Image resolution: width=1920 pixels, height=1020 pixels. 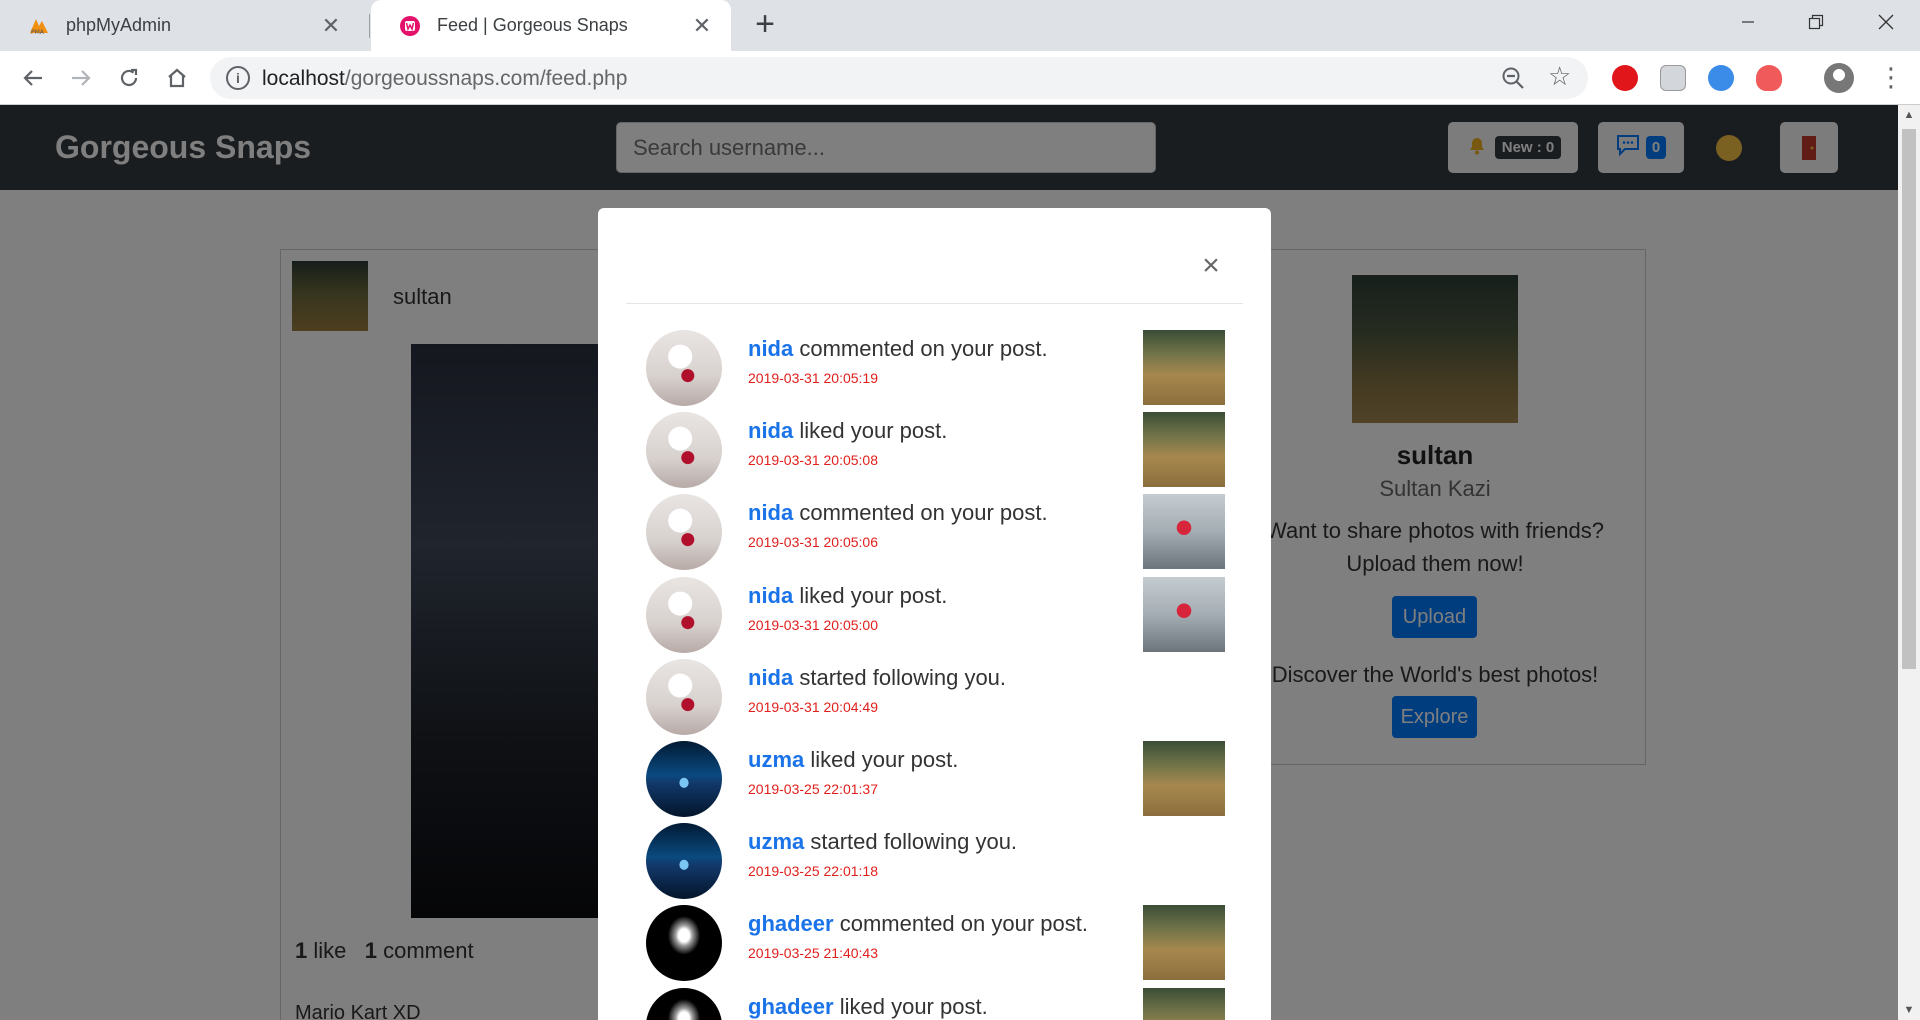 I want to click on address-bar: i localhost/gorgeoussnaps.com/feed.php ☆, so click(x=899, y=78).